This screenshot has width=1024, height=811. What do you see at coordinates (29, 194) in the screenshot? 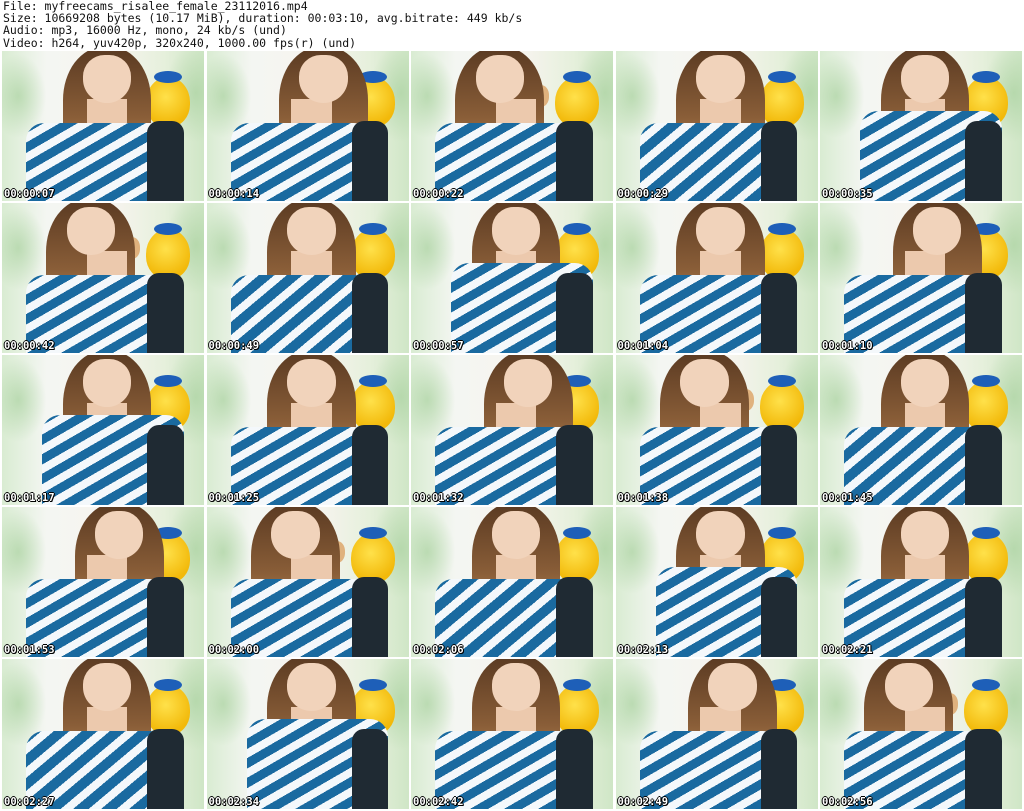
I see `thumbnail-timestamp: 00:00:07` at bounding box center [29, 194].